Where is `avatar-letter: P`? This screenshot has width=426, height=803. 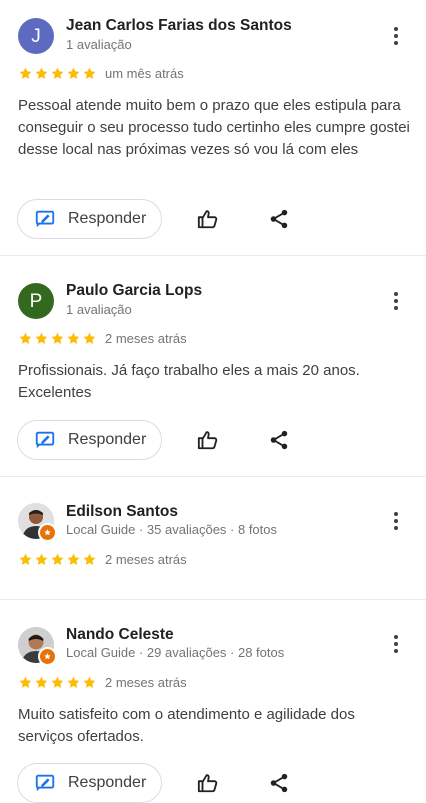 avatar-letter: P is located at coordinates (36, 301).